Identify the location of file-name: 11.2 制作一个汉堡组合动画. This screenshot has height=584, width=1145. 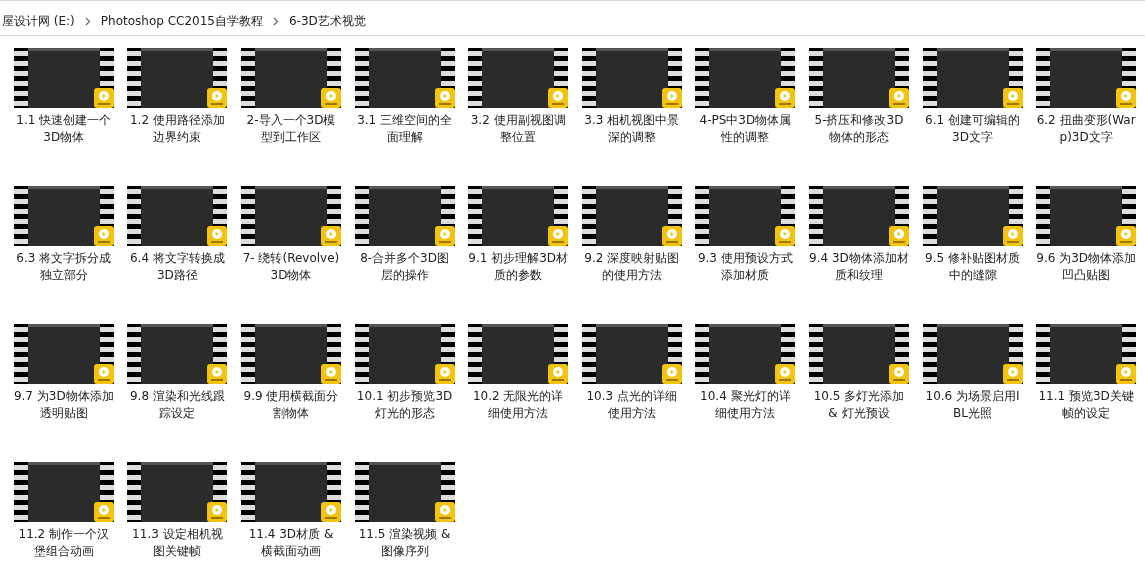
(63, 543).